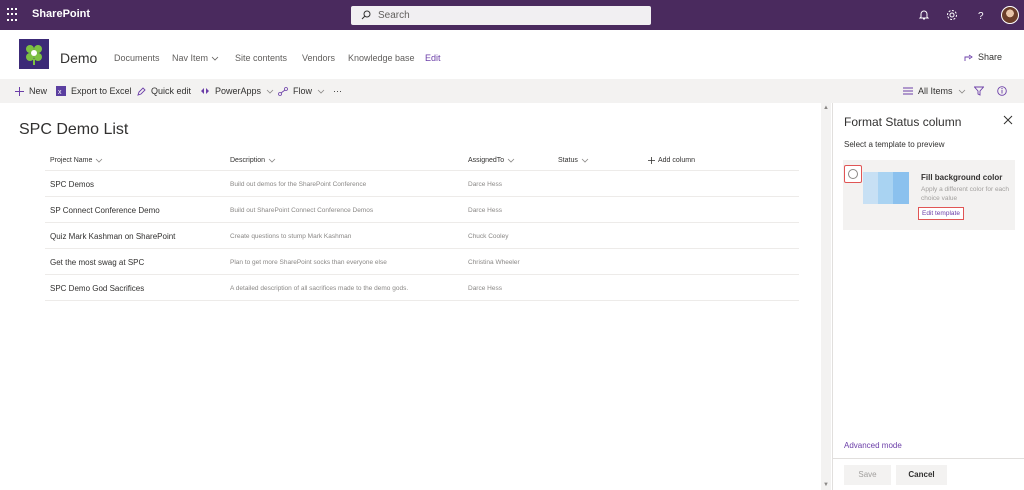 The height and width of the screenshot is (490, 1024). I want to click on cell-project-name: SPC Demo God Sacrifices, so click(97, 288).